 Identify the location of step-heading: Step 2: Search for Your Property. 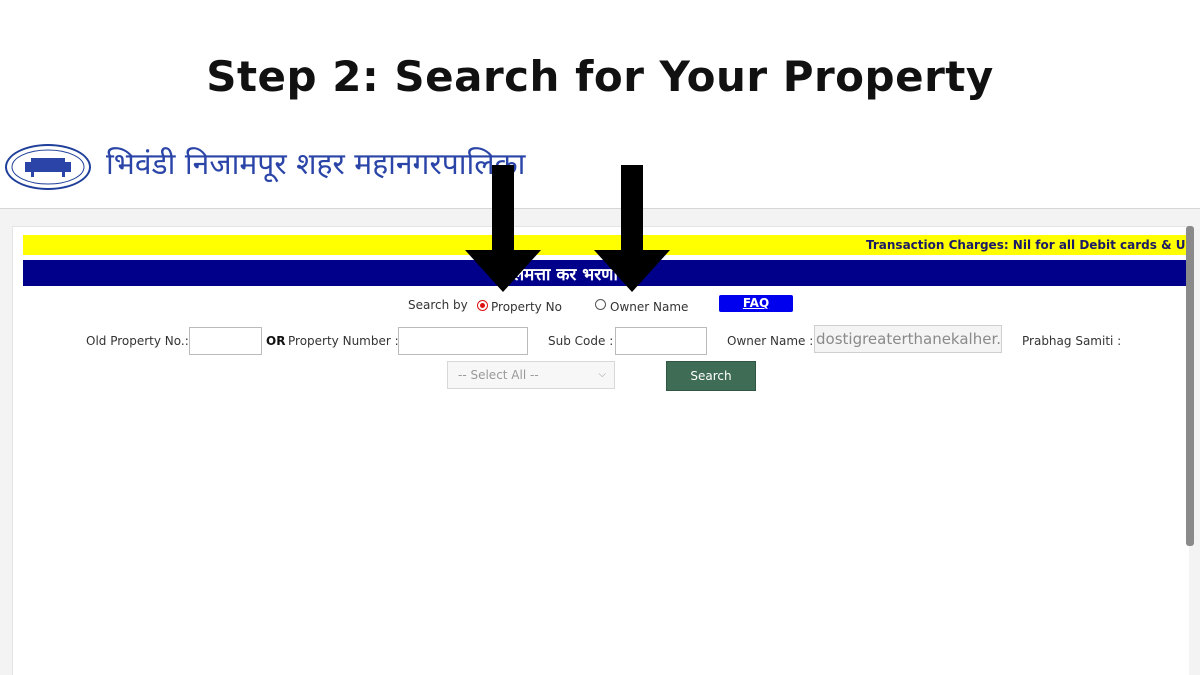
(600, 76).